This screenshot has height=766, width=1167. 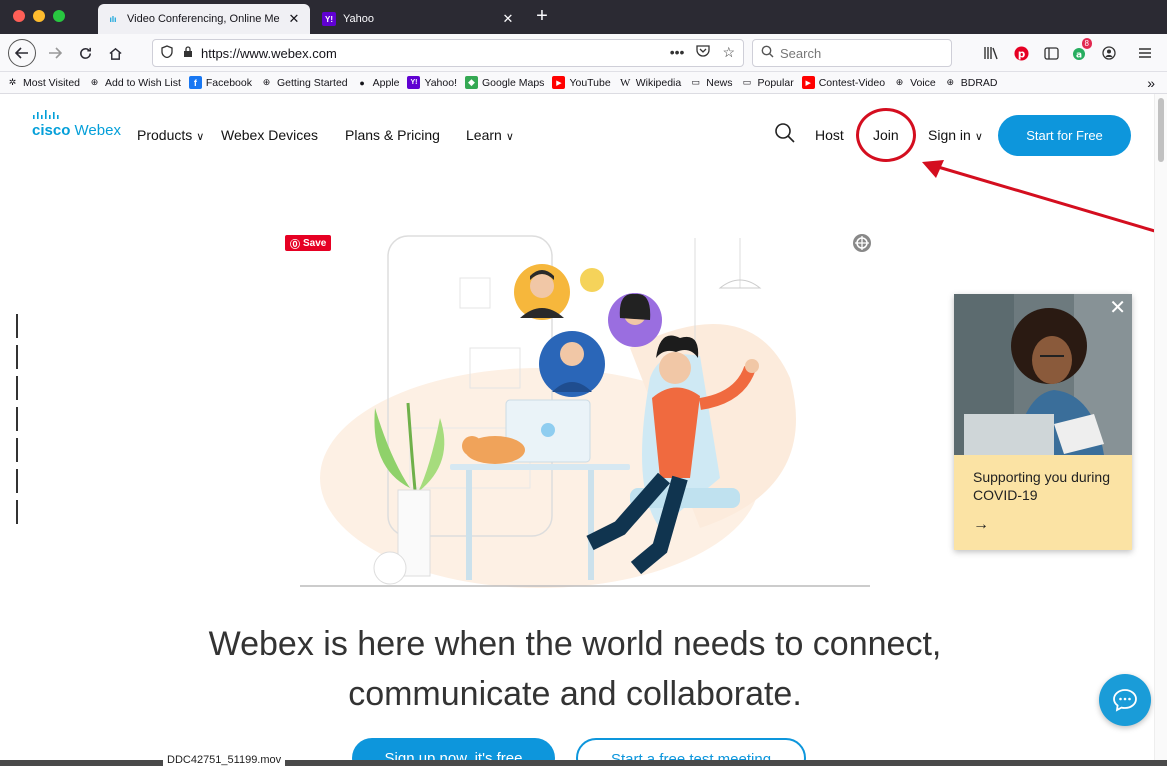 I want to click on arrow-right-icon, so click(x=55, y=53).